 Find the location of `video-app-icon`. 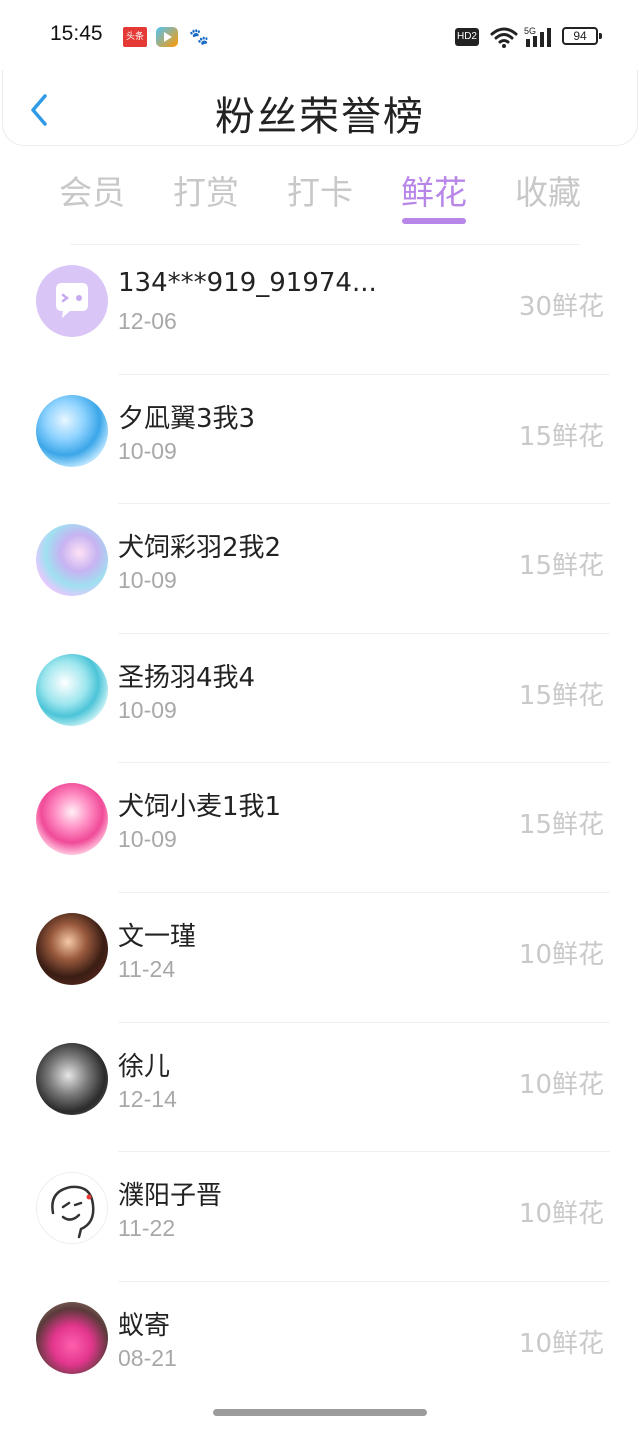

video-app-icon is located at coordinates (167, 37).